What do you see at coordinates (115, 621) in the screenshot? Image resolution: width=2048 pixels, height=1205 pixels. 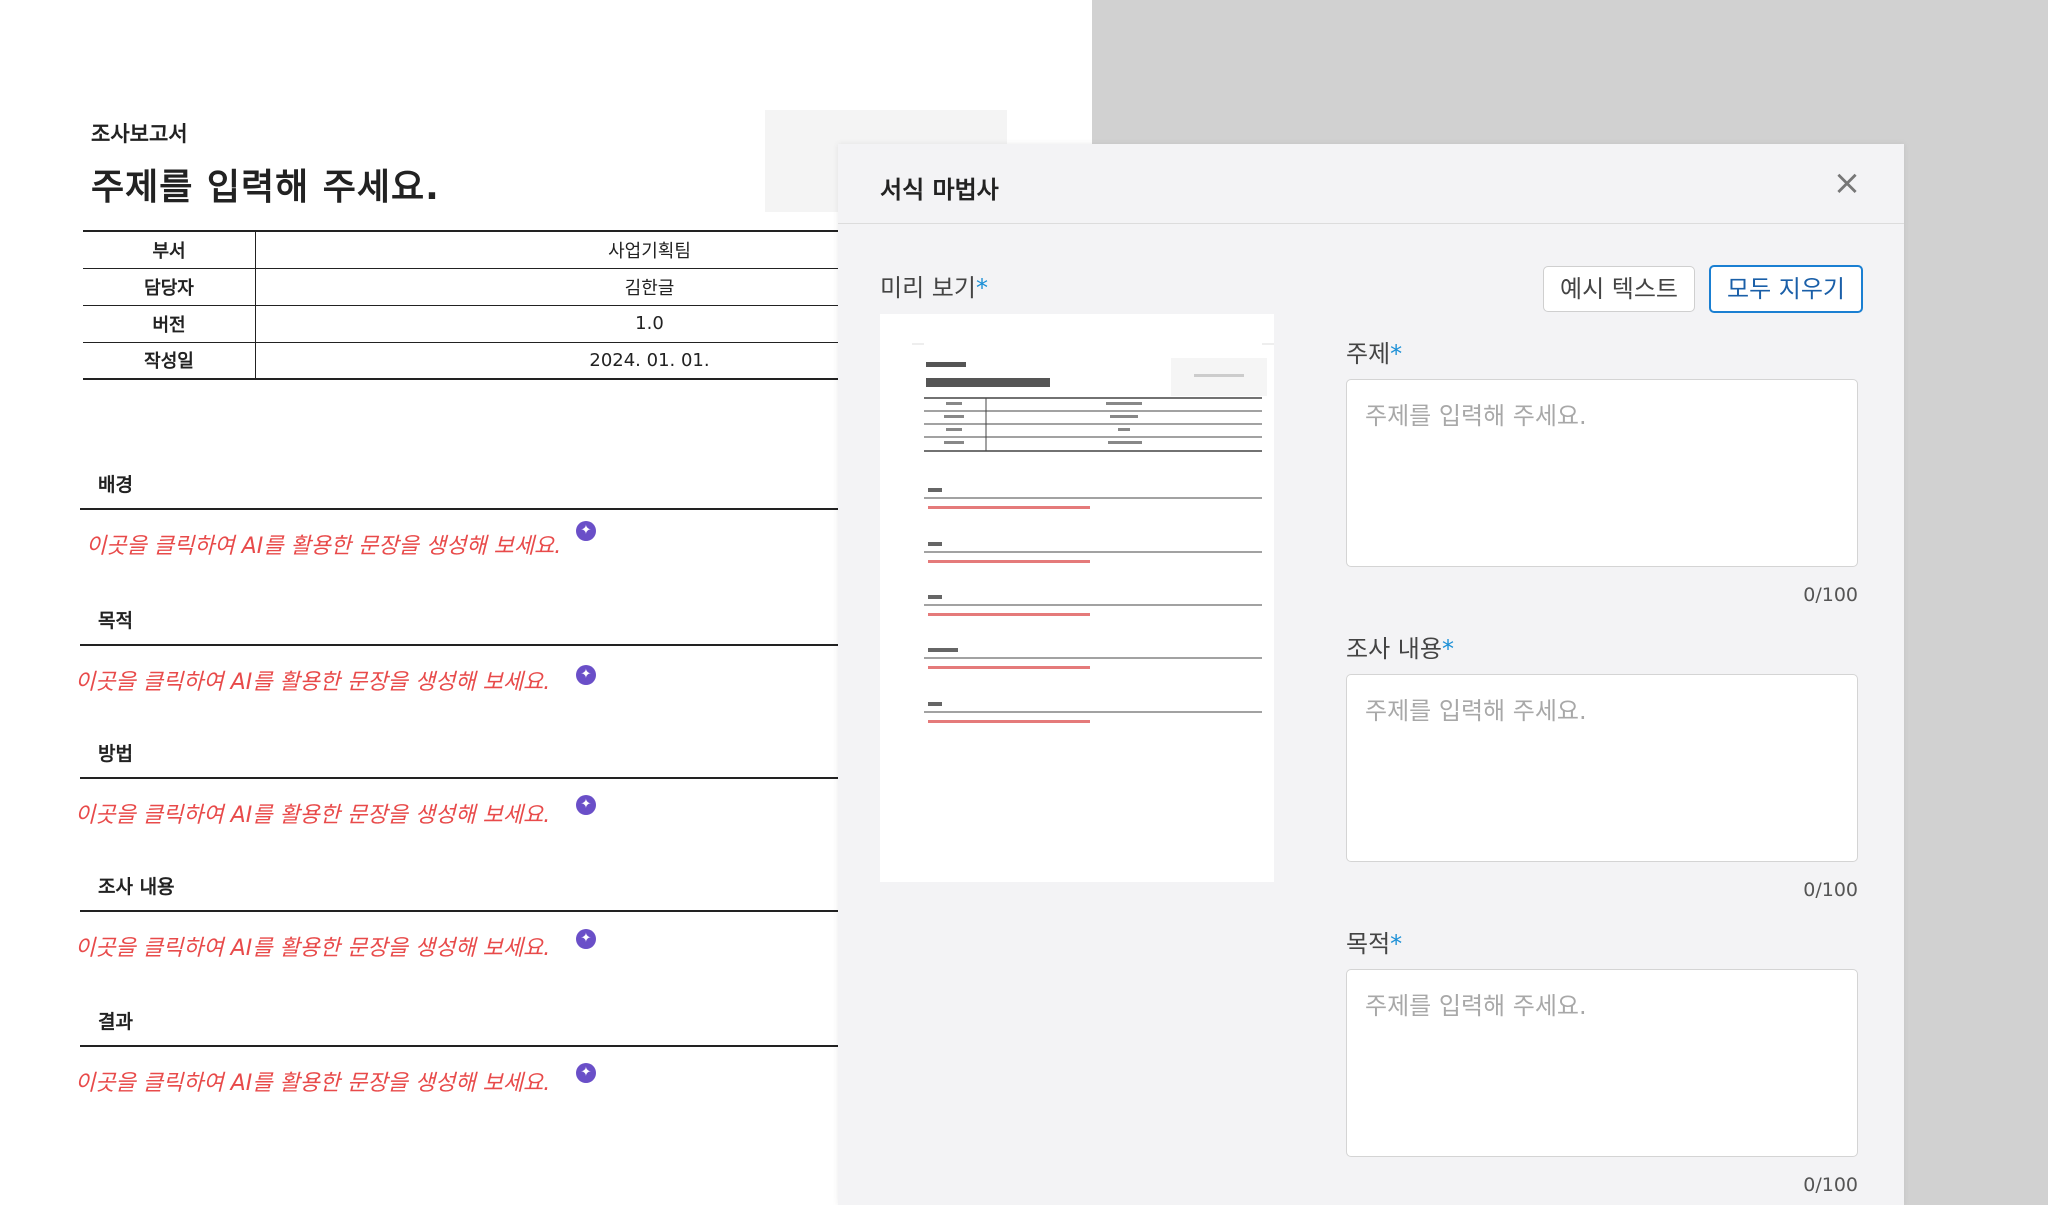 I see `section-heading: 목적` at bounding box center [115, 621].